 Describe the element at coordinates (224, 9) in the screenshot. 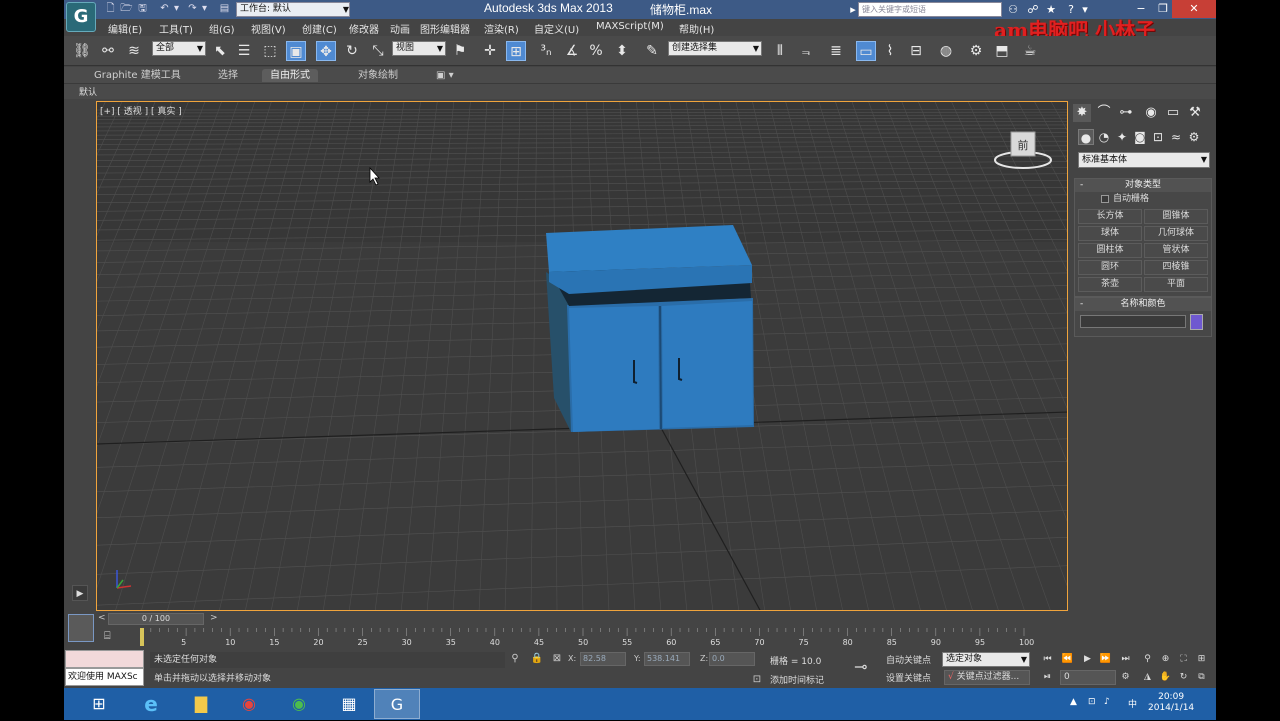

I see `hold-icon: ▤` at that location.